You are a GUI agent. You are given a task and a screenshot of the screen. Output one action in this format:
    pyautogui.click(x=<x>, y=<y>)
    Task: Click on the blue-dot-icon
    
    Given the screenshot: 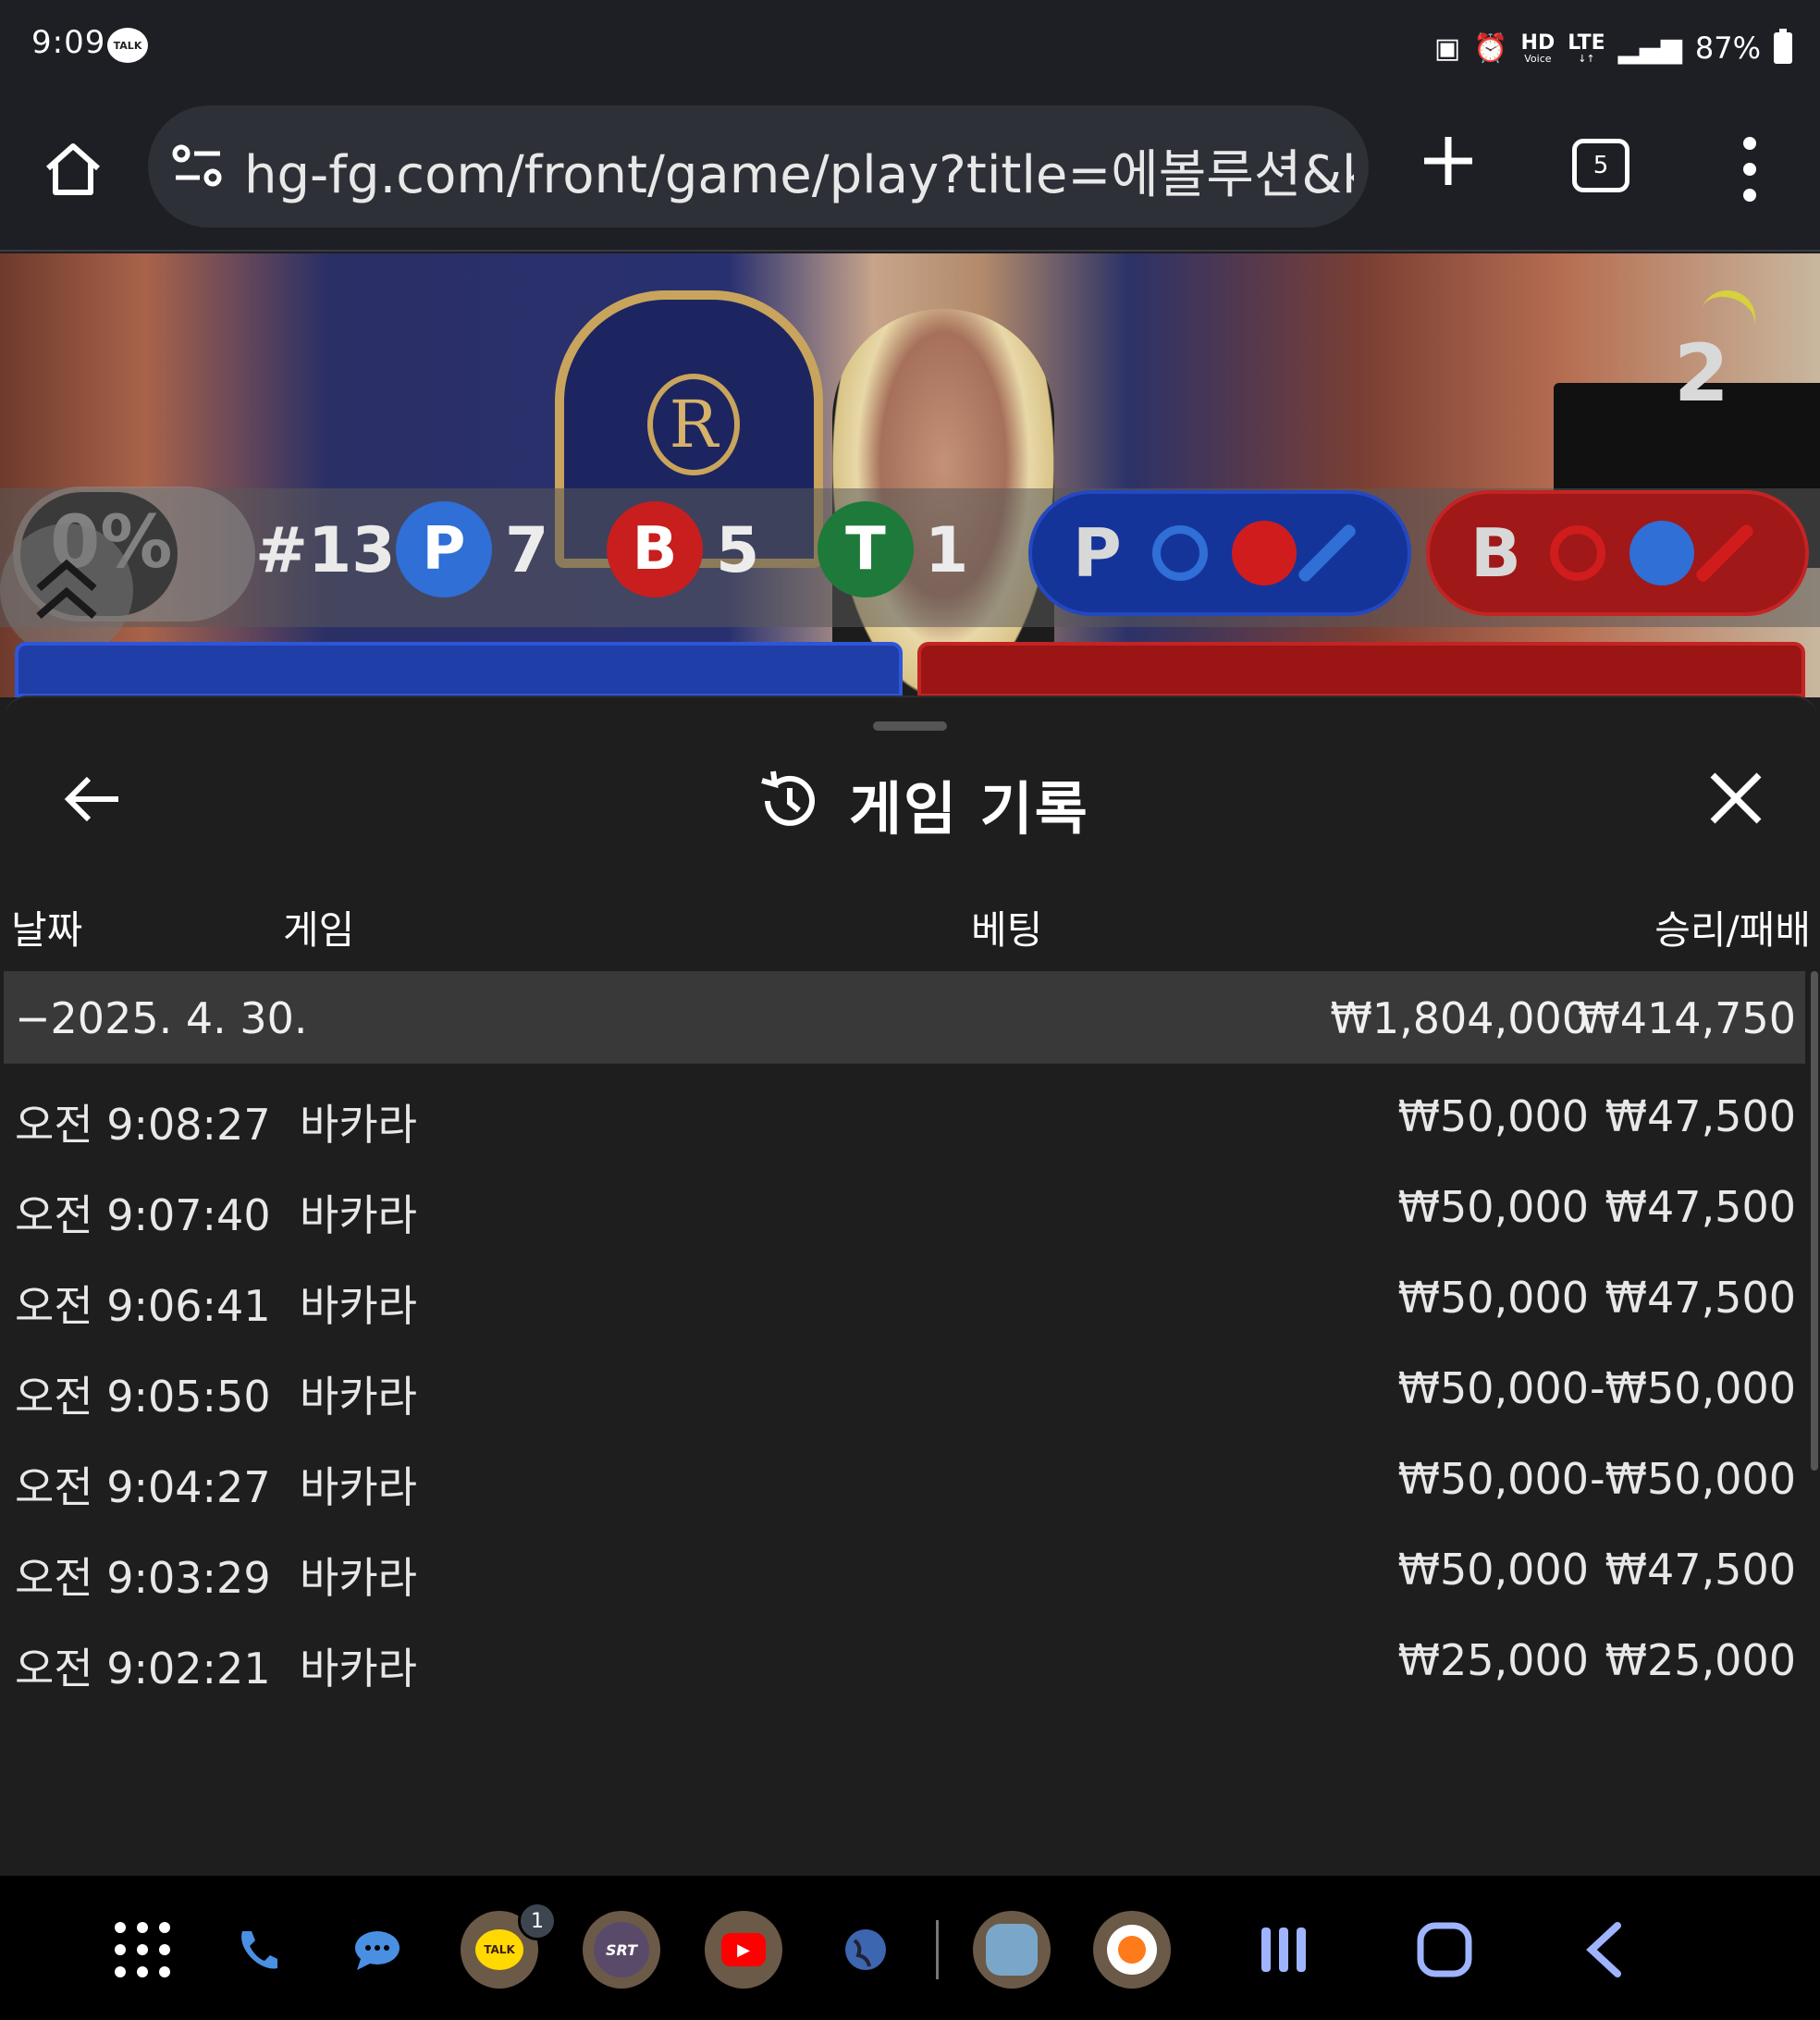 What is the action you would take?
    pyautogui.click(x=1661, y=553)
    